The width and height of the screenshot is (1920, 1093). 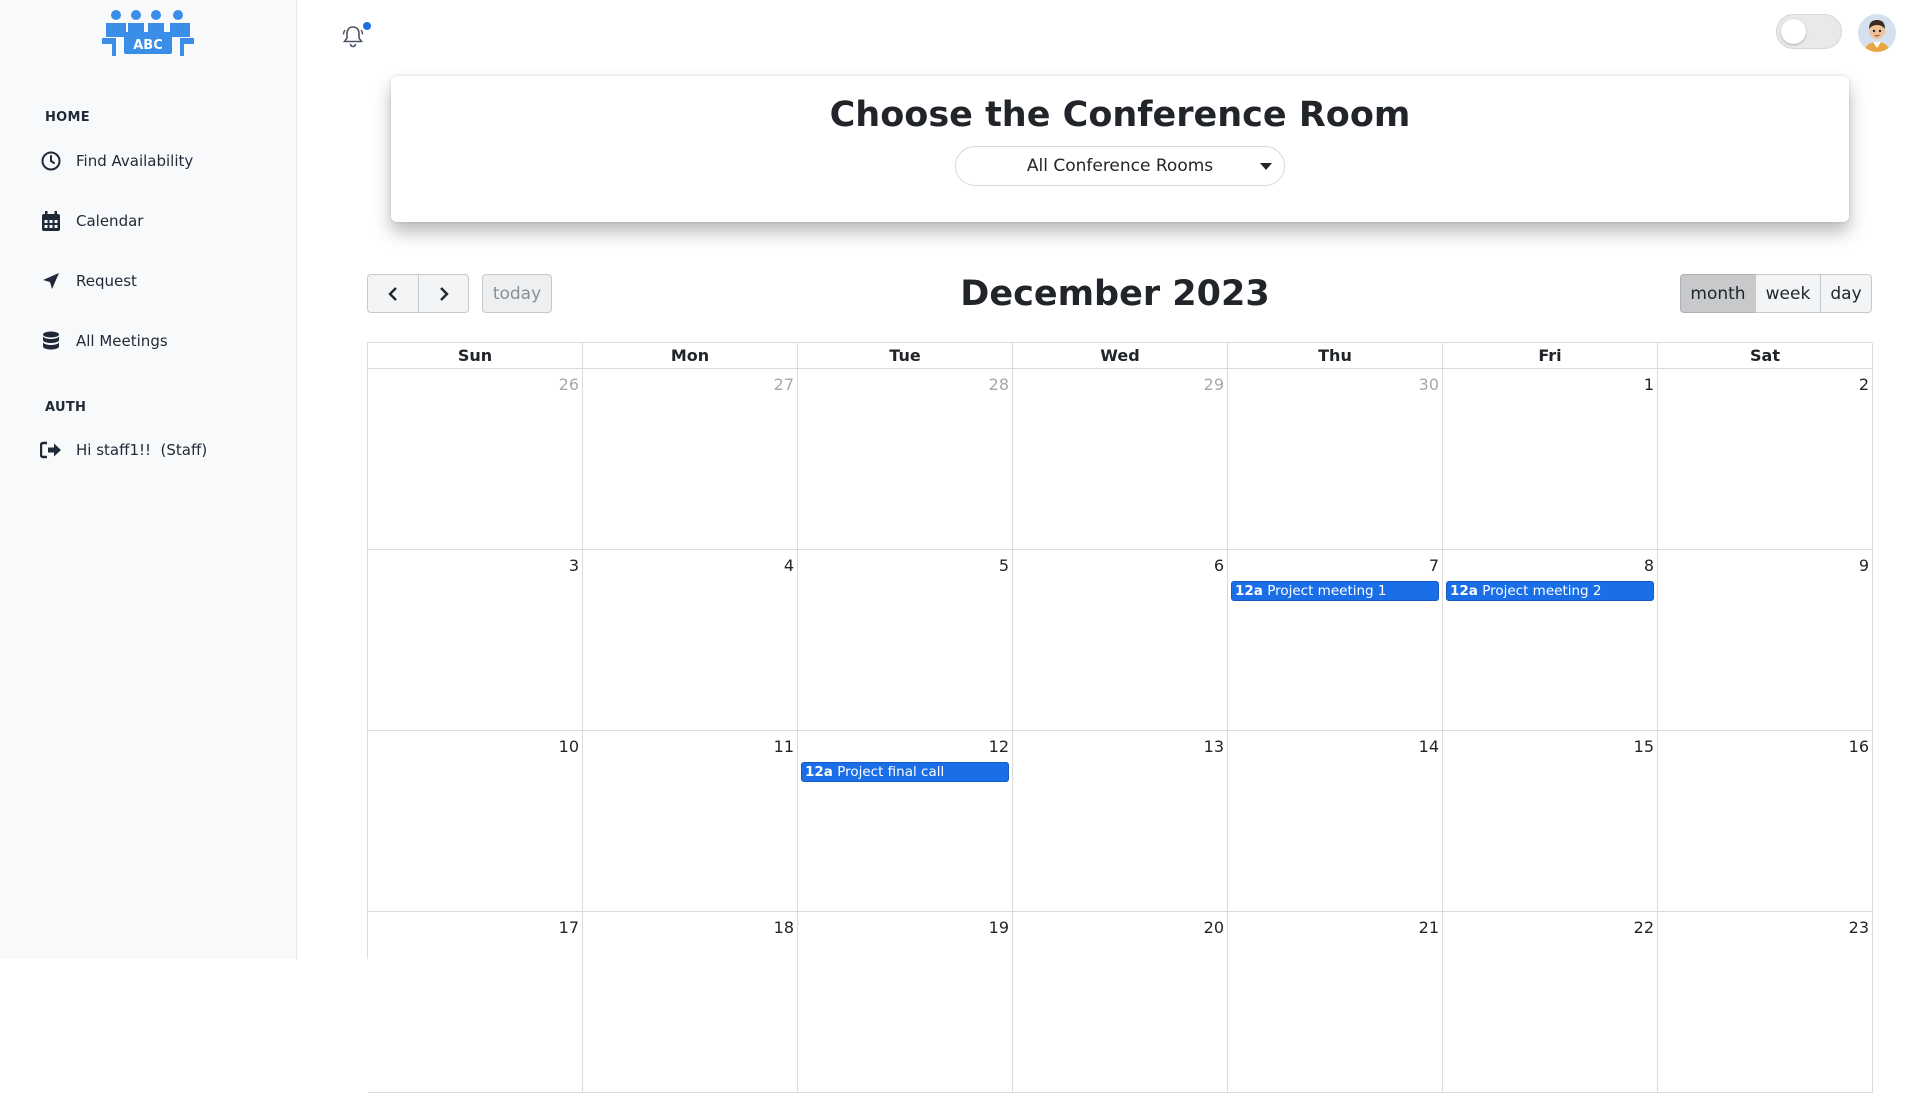 What do you see at coordinates (999, 927) in the screenshot?
I see `day-number: 19` at bounding box center [999, 927].